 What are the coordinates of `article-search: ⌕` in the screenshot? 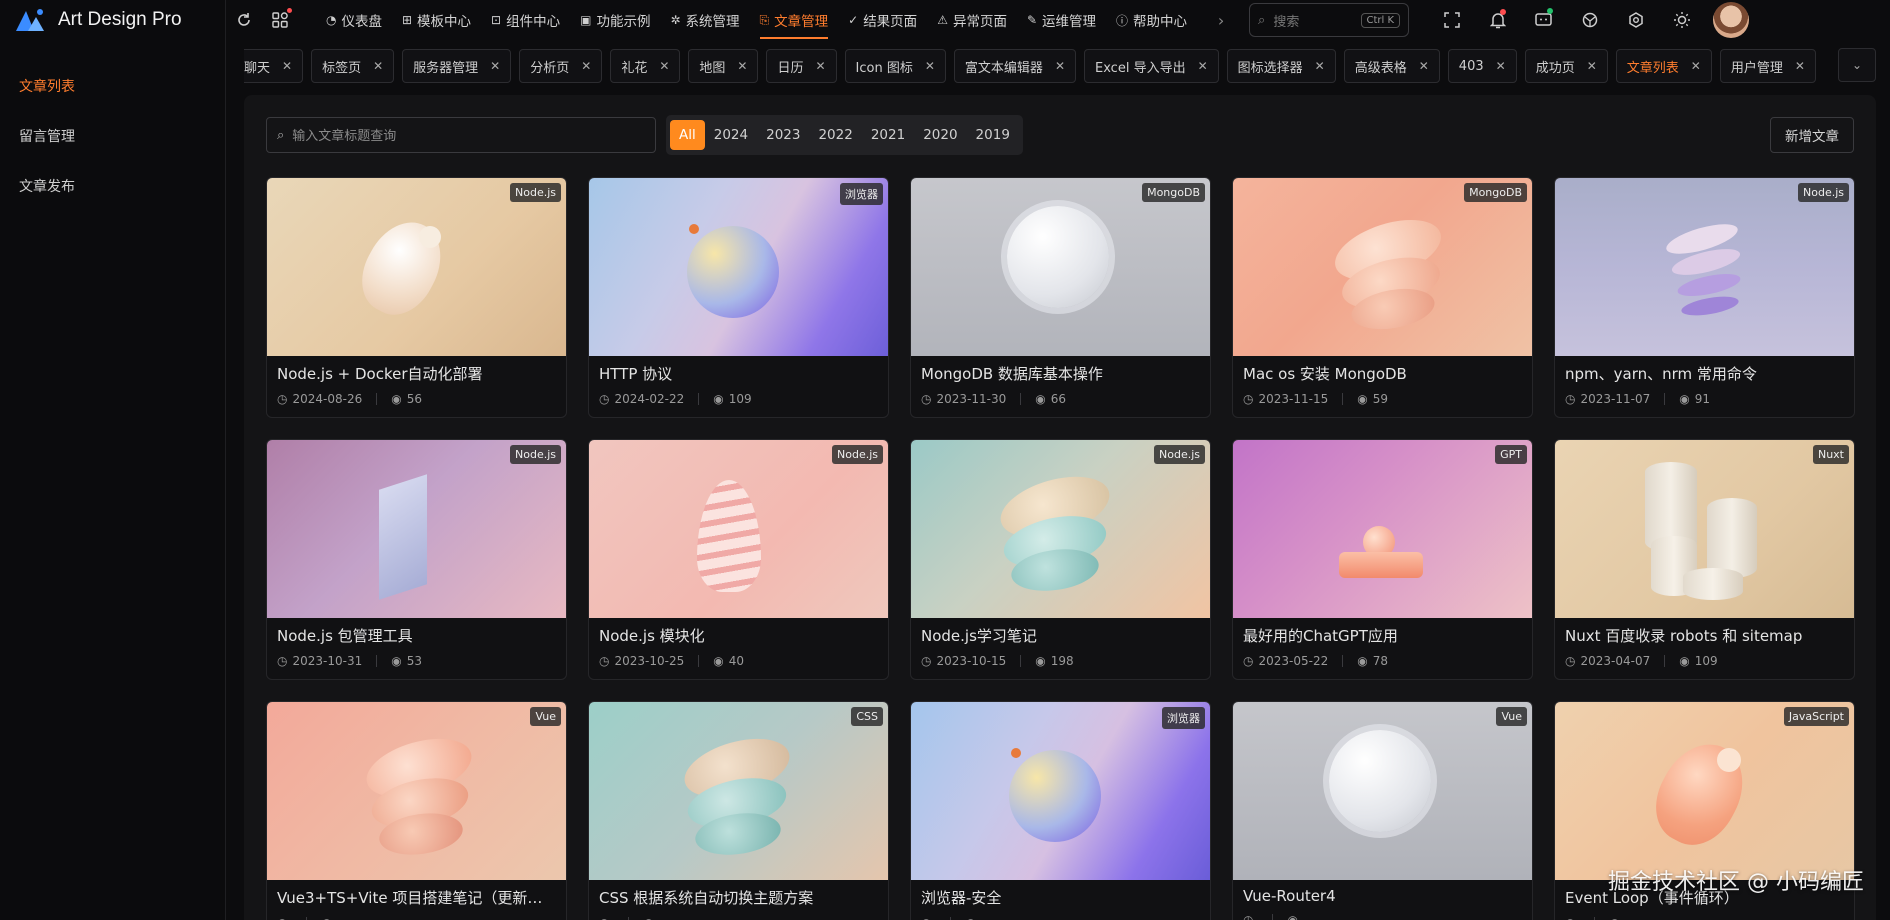 It's located at (461, 135).